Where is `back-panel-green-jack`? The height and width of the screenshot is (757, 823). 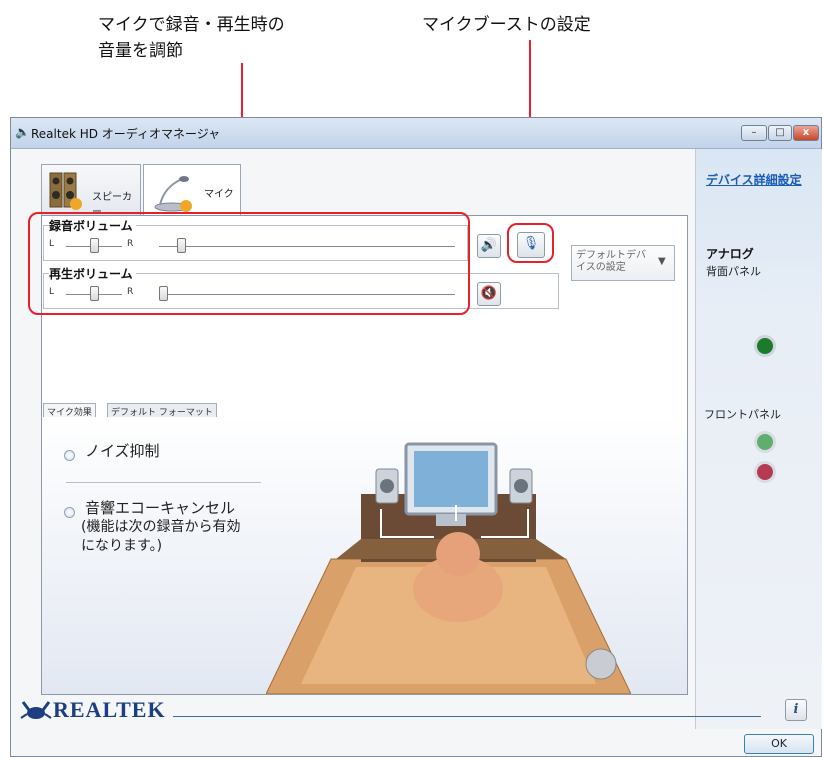
back-panel-green-jack is located at coordinates (765, 346).